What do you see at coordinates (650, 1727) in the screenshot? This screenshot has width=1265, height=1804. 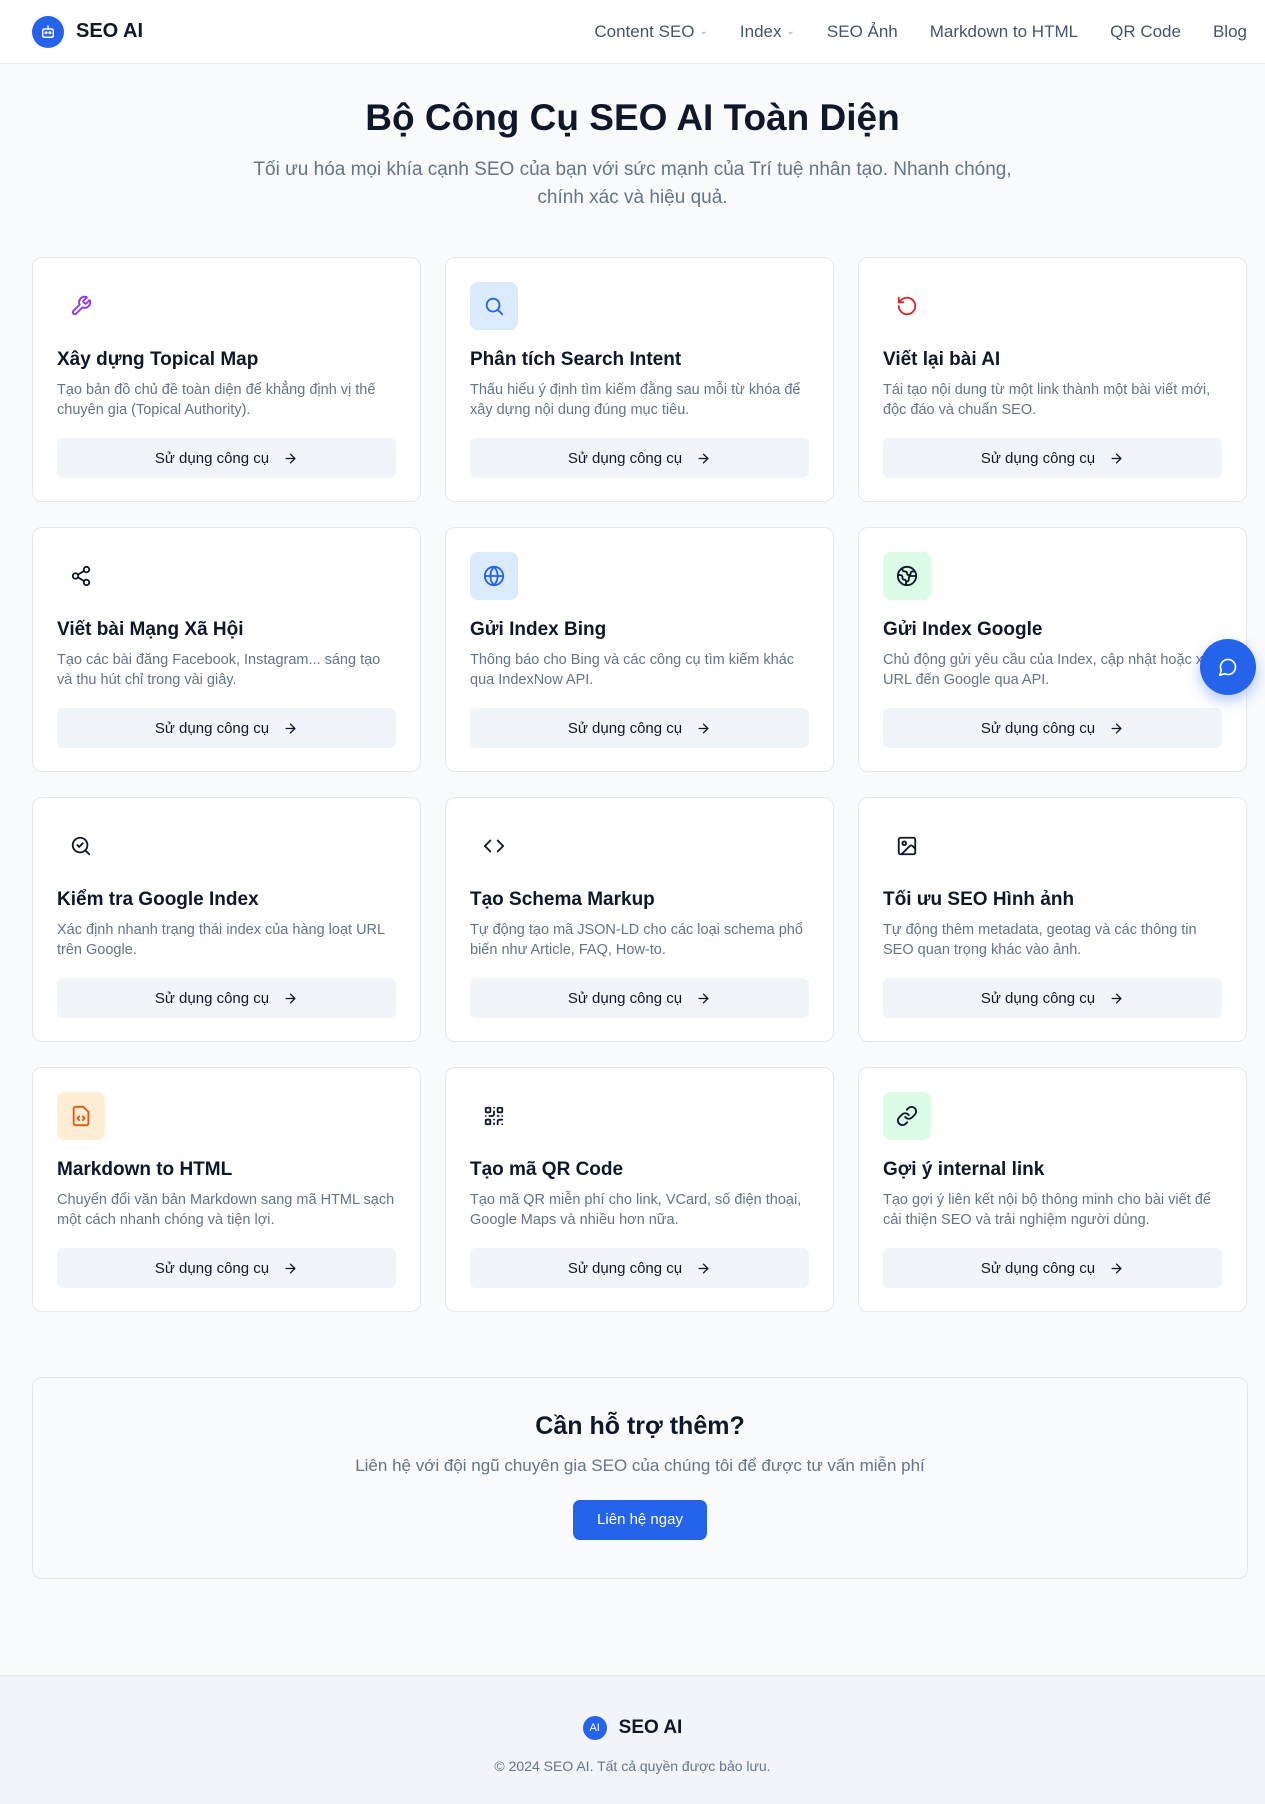 I see `footer-brand-name: SEO AI` at bounding box center [650, 1727].